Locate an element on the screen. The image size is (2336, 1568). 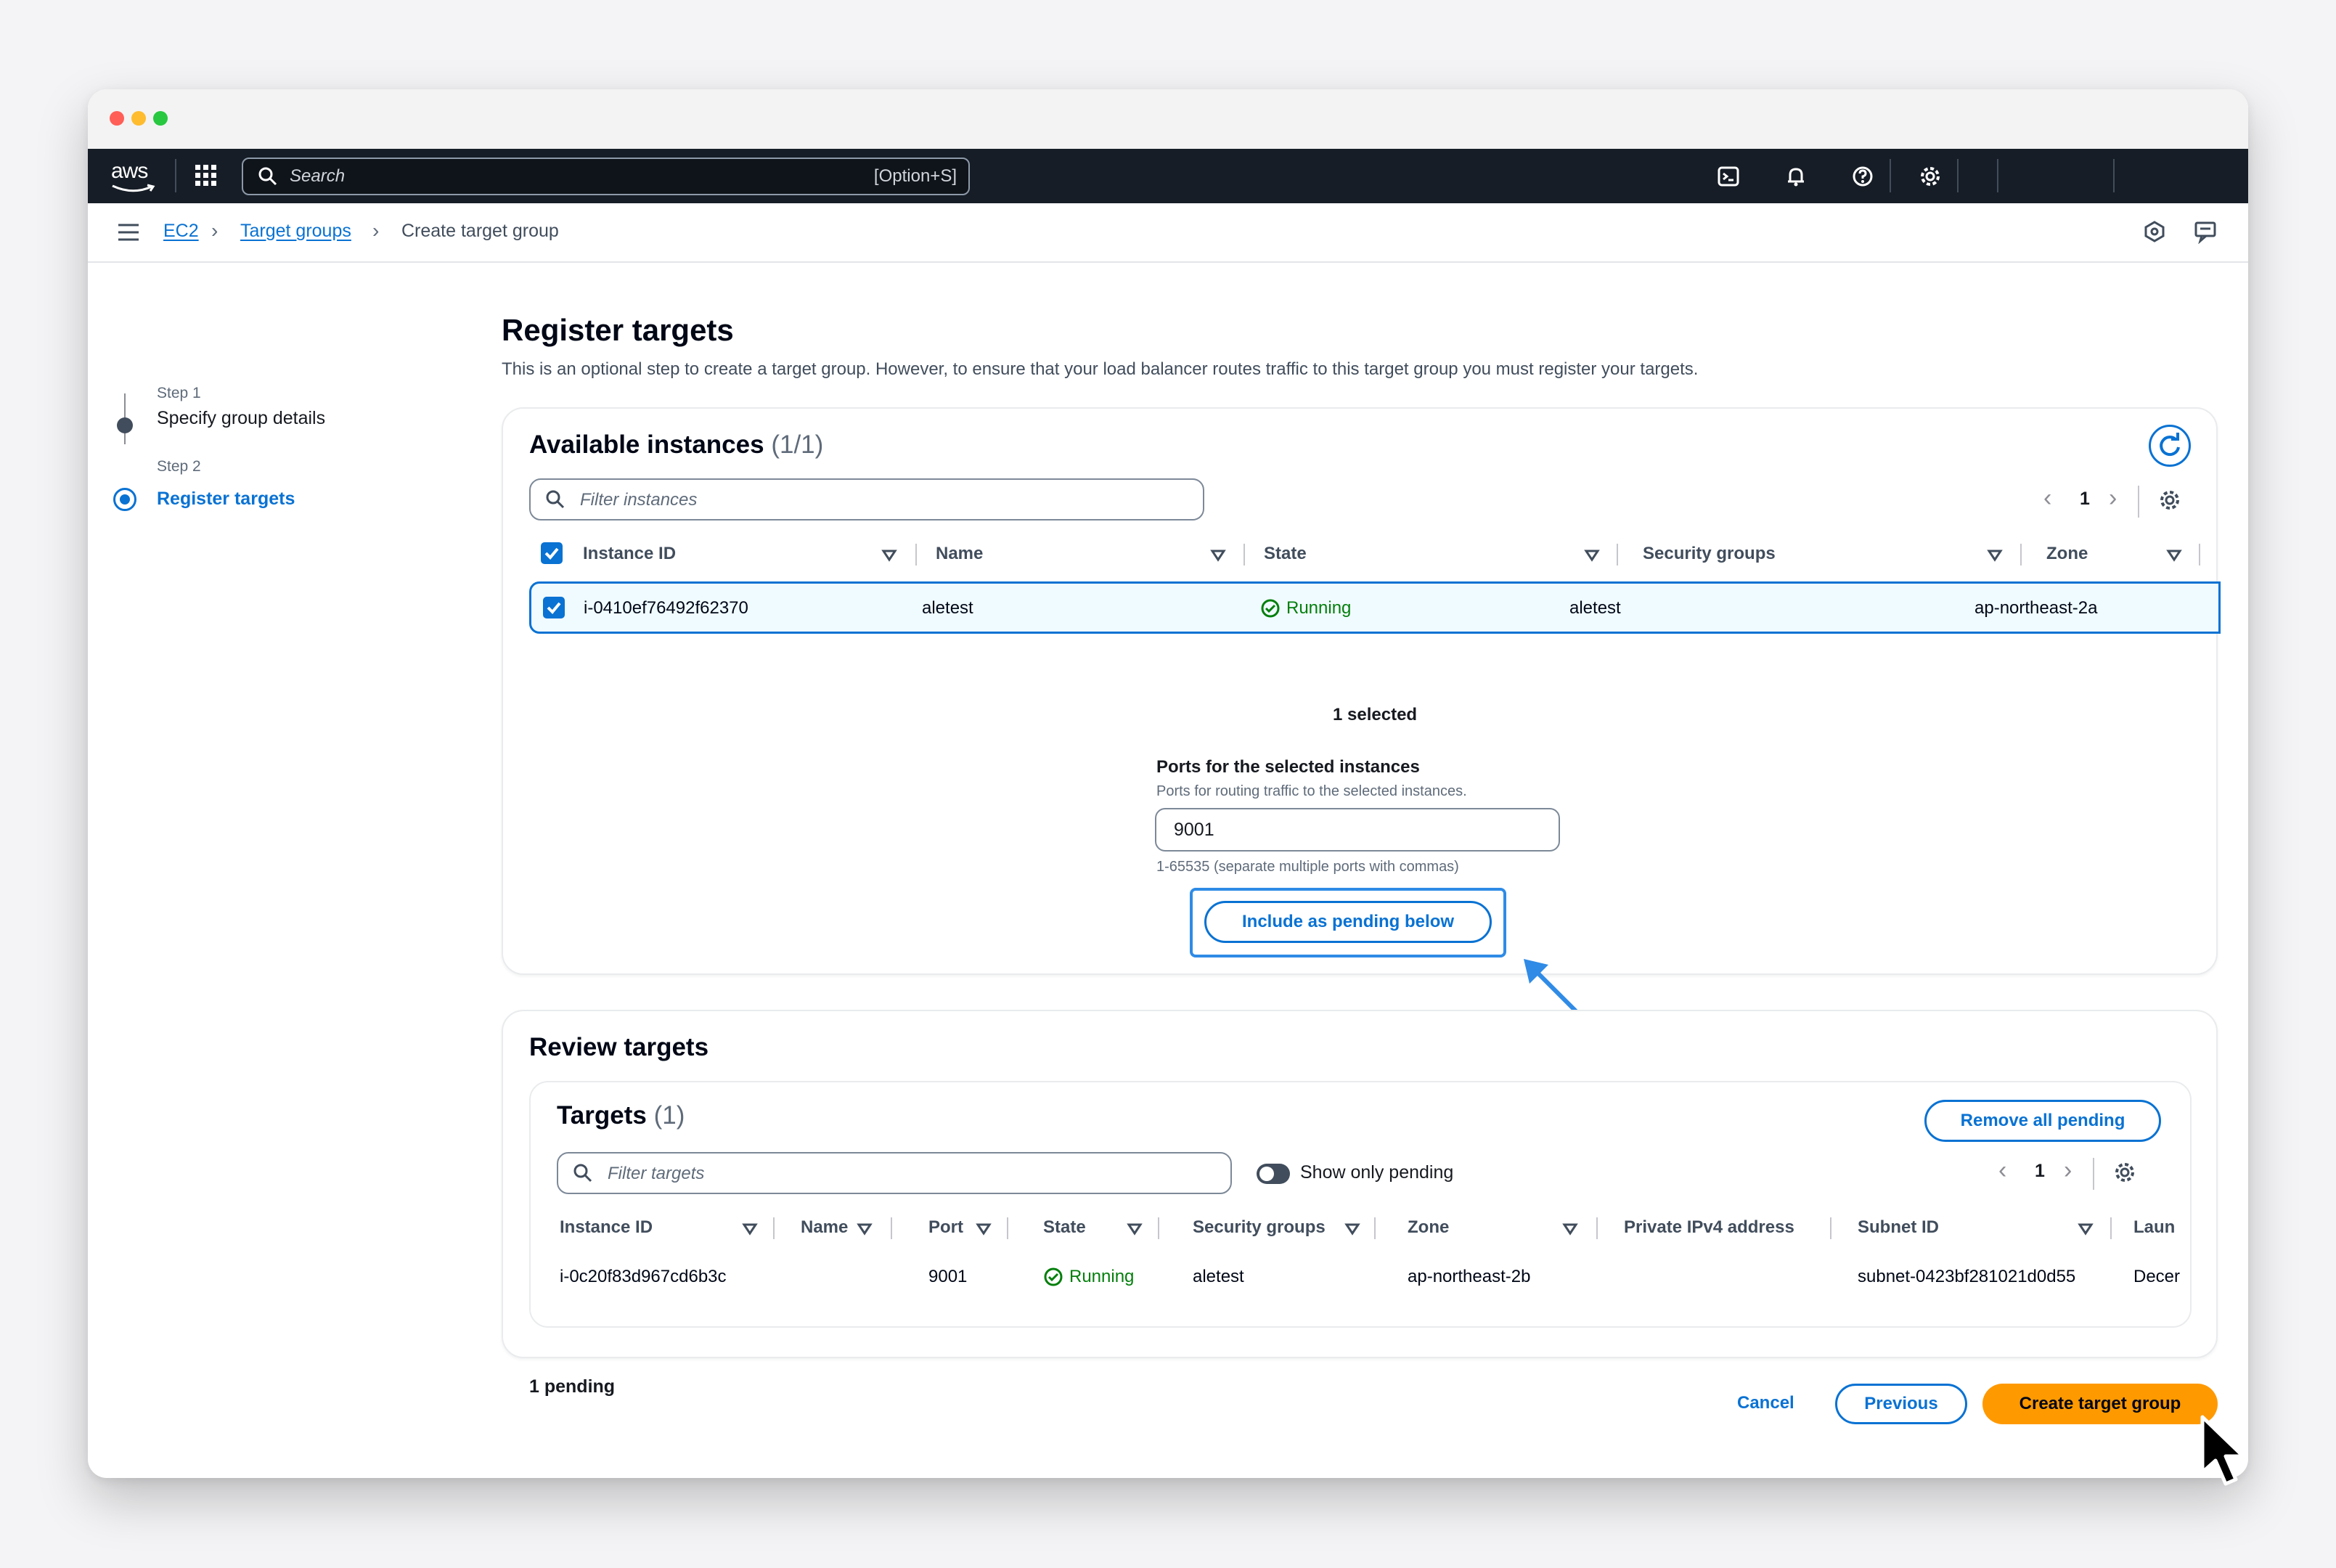
settings-gear-icon is located at coordinates (1930, 177).